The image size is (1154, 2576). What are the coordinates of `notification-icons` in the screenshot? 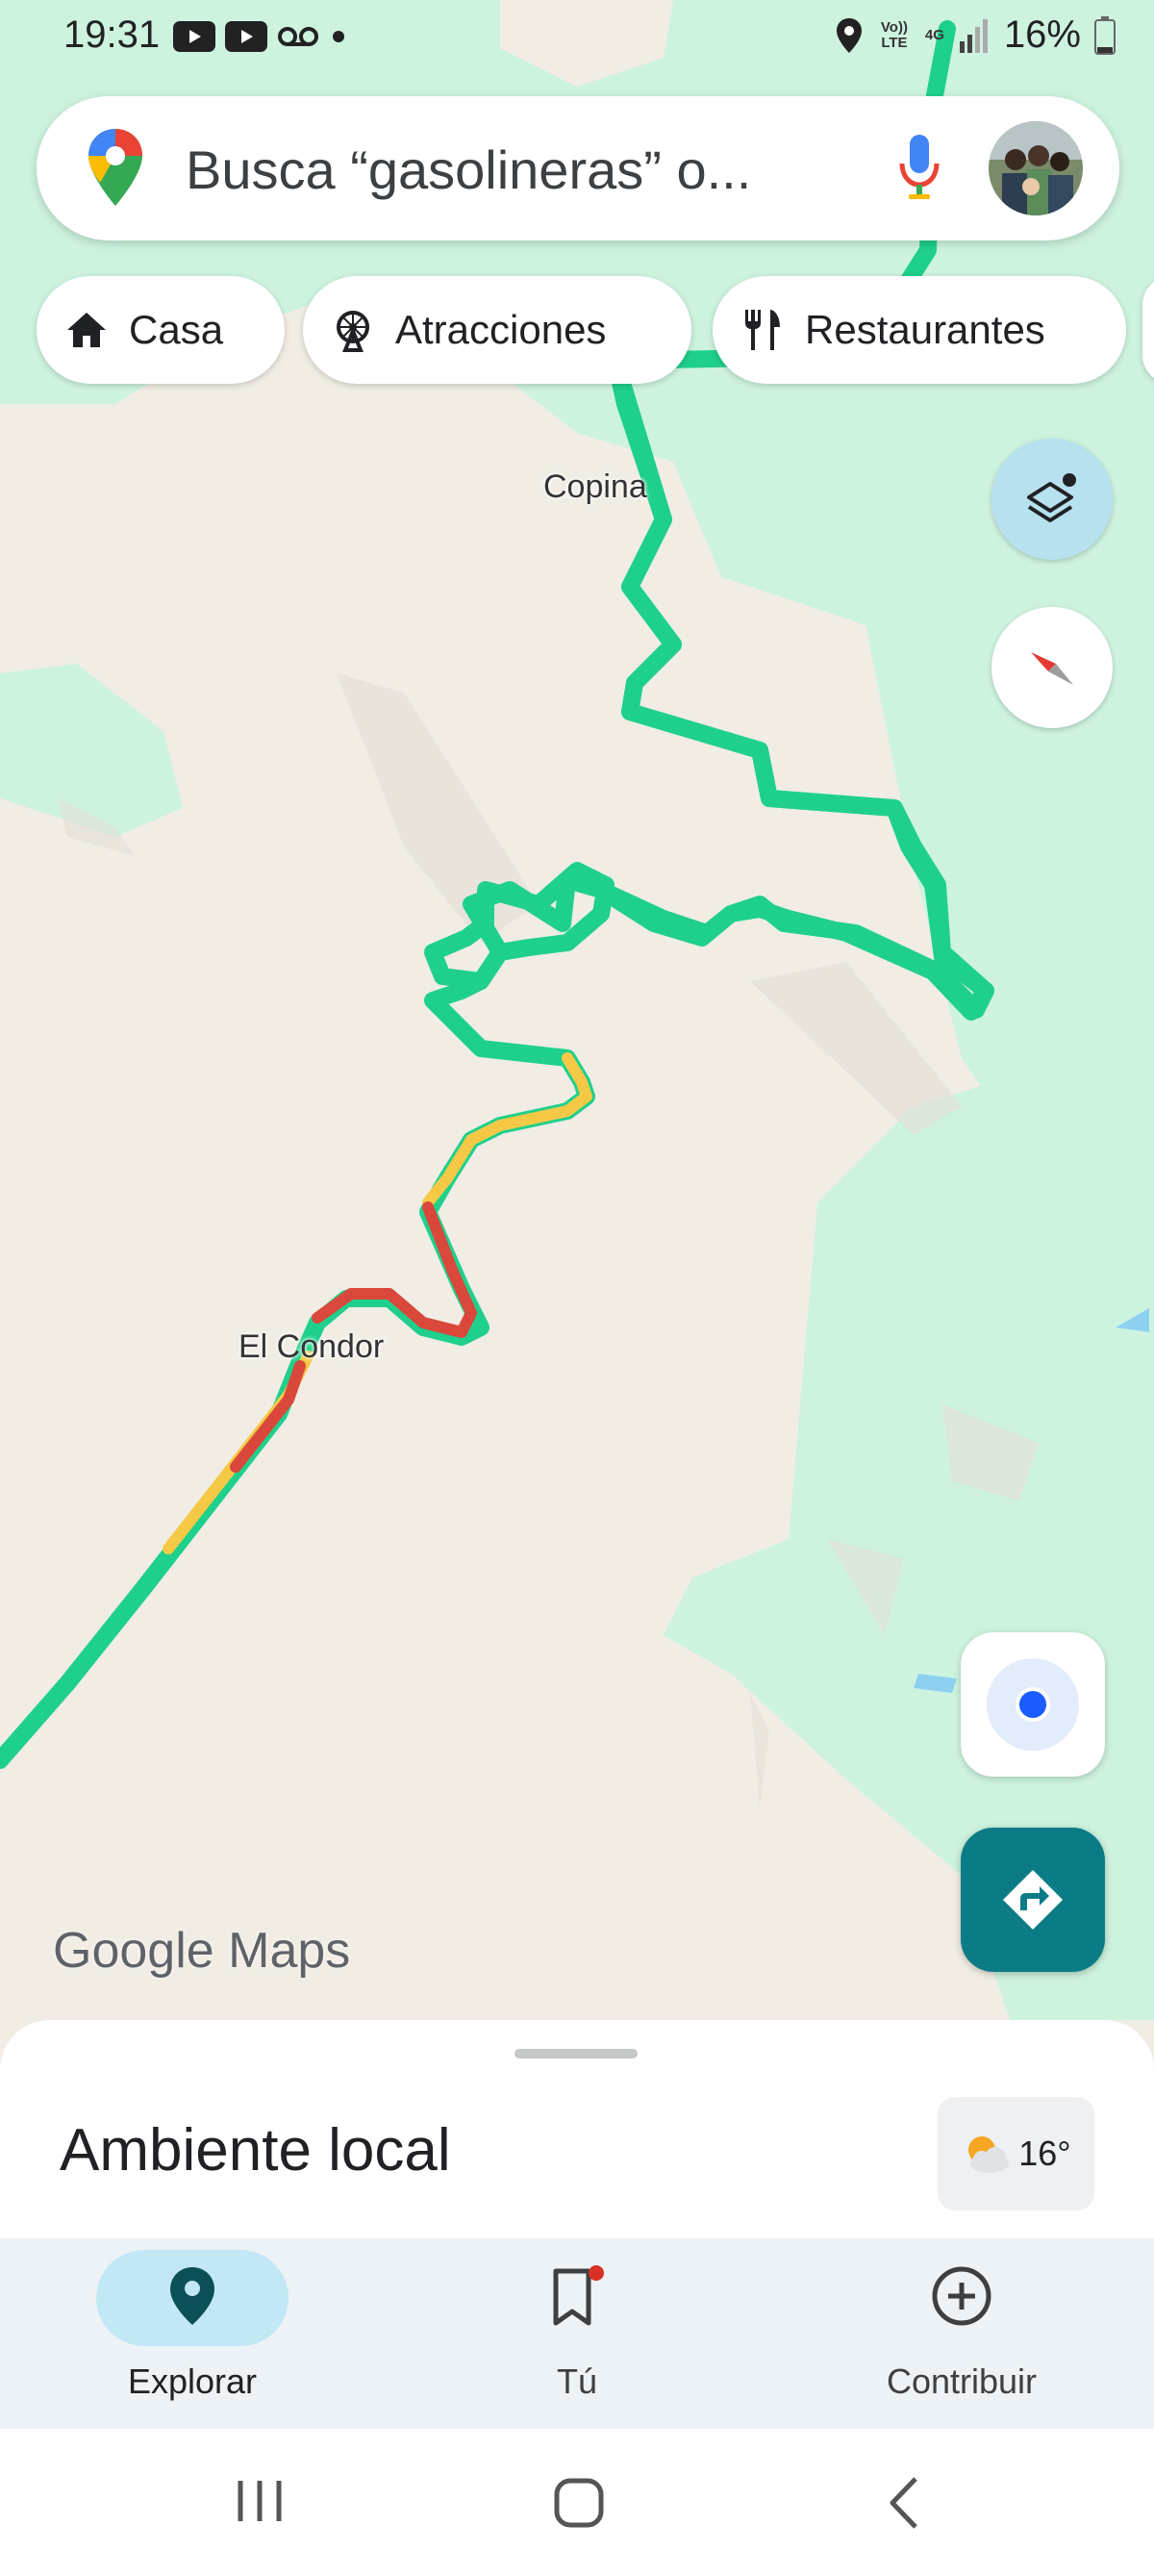 It's located at (261, 36).